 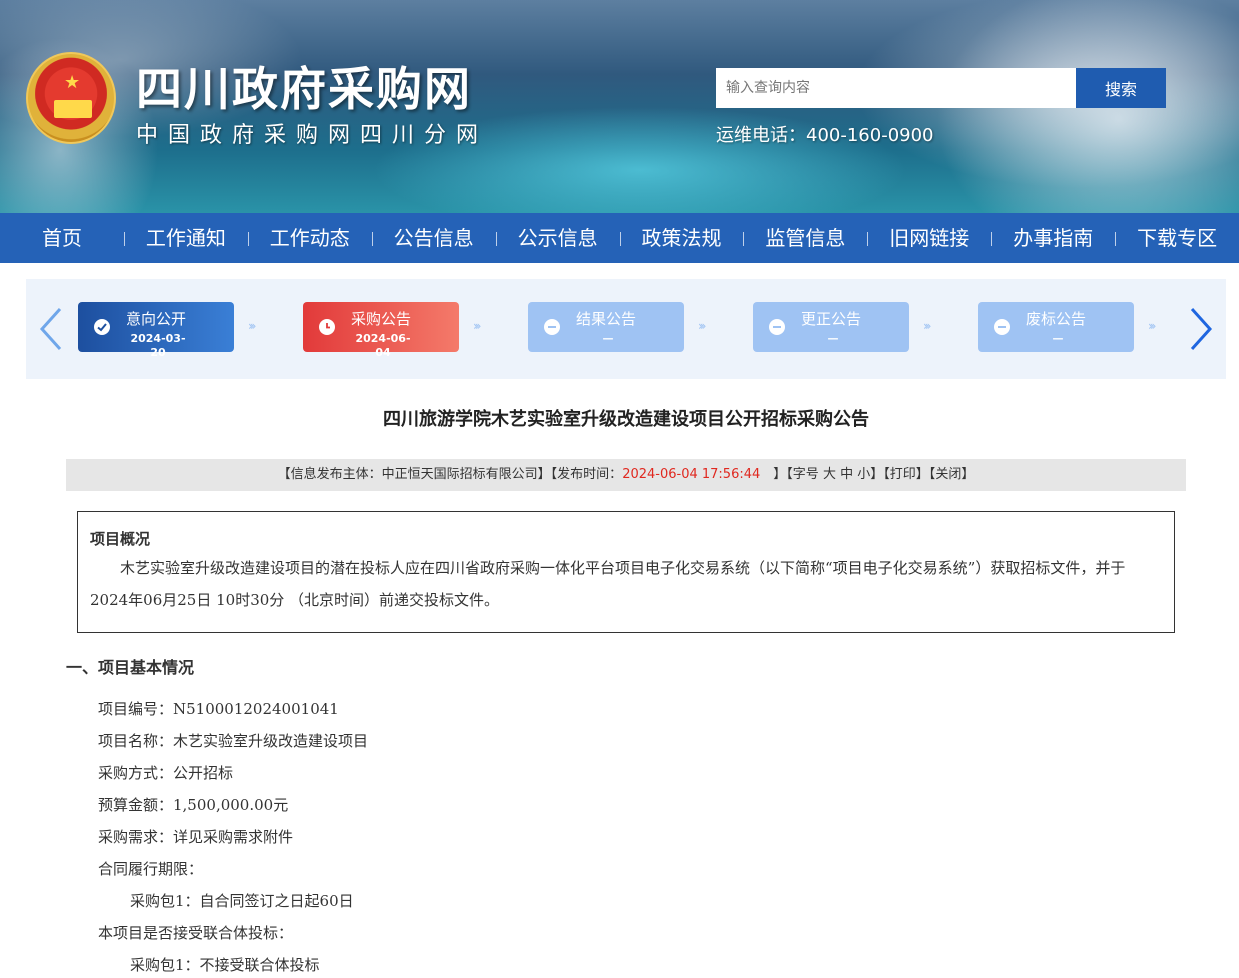 I want to click on meta-close-suffix: 】, so click(x=968, y=474).